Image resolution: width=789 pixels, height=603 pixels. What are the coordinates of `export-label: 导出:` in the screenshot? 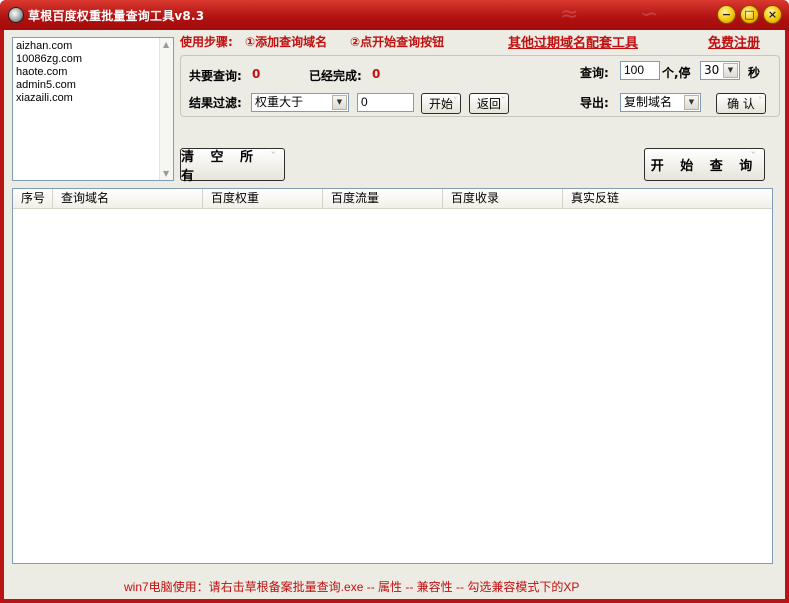 It's located at (594, 103).